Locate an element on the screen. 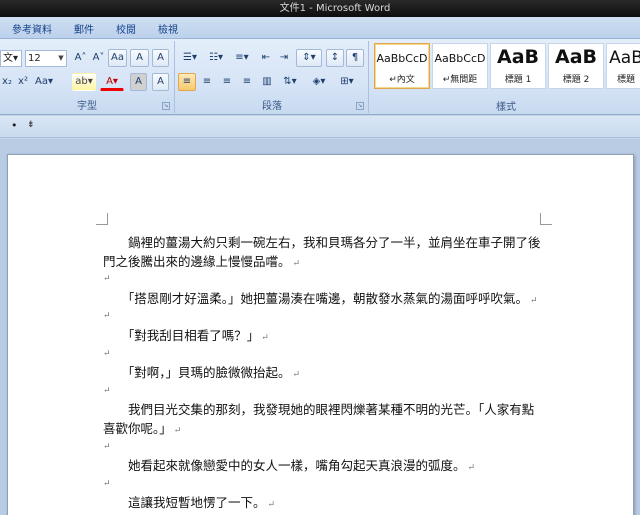 The image size is (640, 515). document-line: 我們目光交集的那刻，我發現她的眼裡閃爍著某種不明的光芒。「人家有點 is located at coordinates (318, 408).